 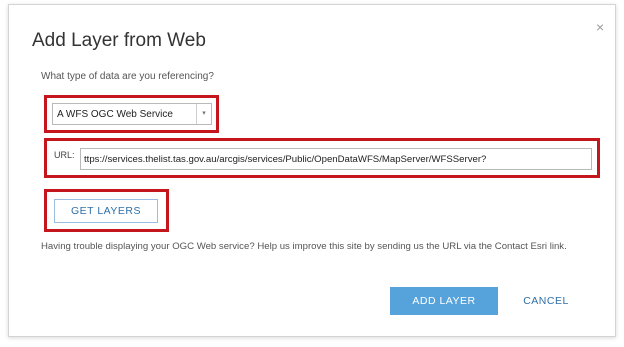 What do you see at coordinates (106, 211) in the screenshot?
I see `get-layers-button: GET LAYERS` at bounding box center [106, 211].